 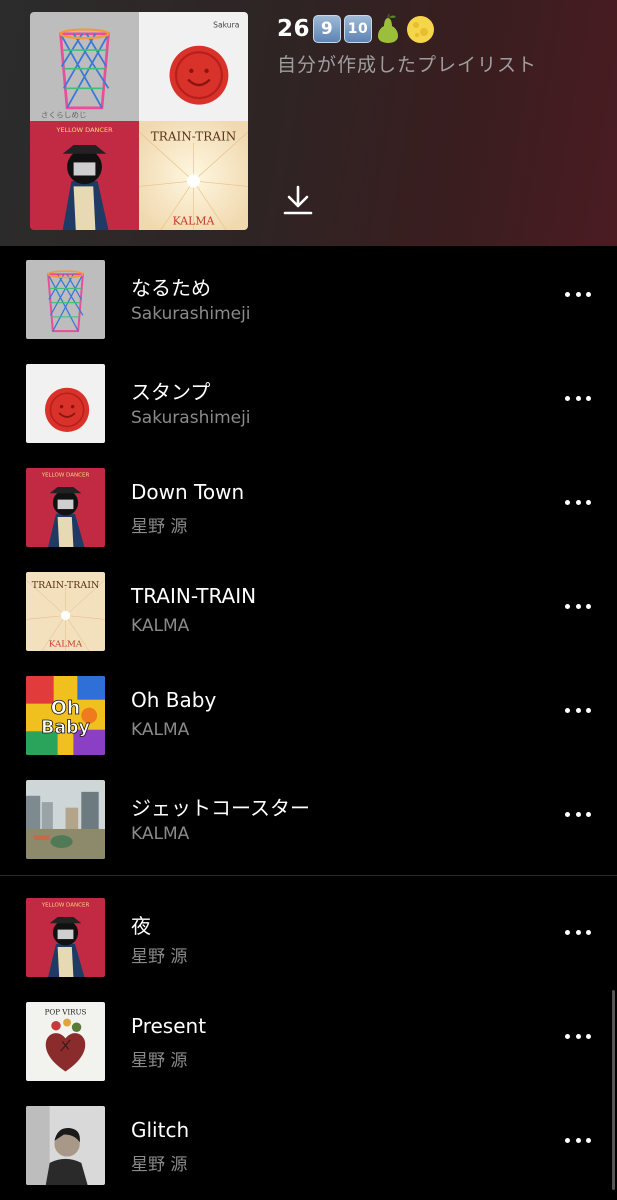 What do you see at coordinates (308, 1144) in the screenshot?
I see `track-row: Glitch 星野 源` at bounding box center [308, 1144].